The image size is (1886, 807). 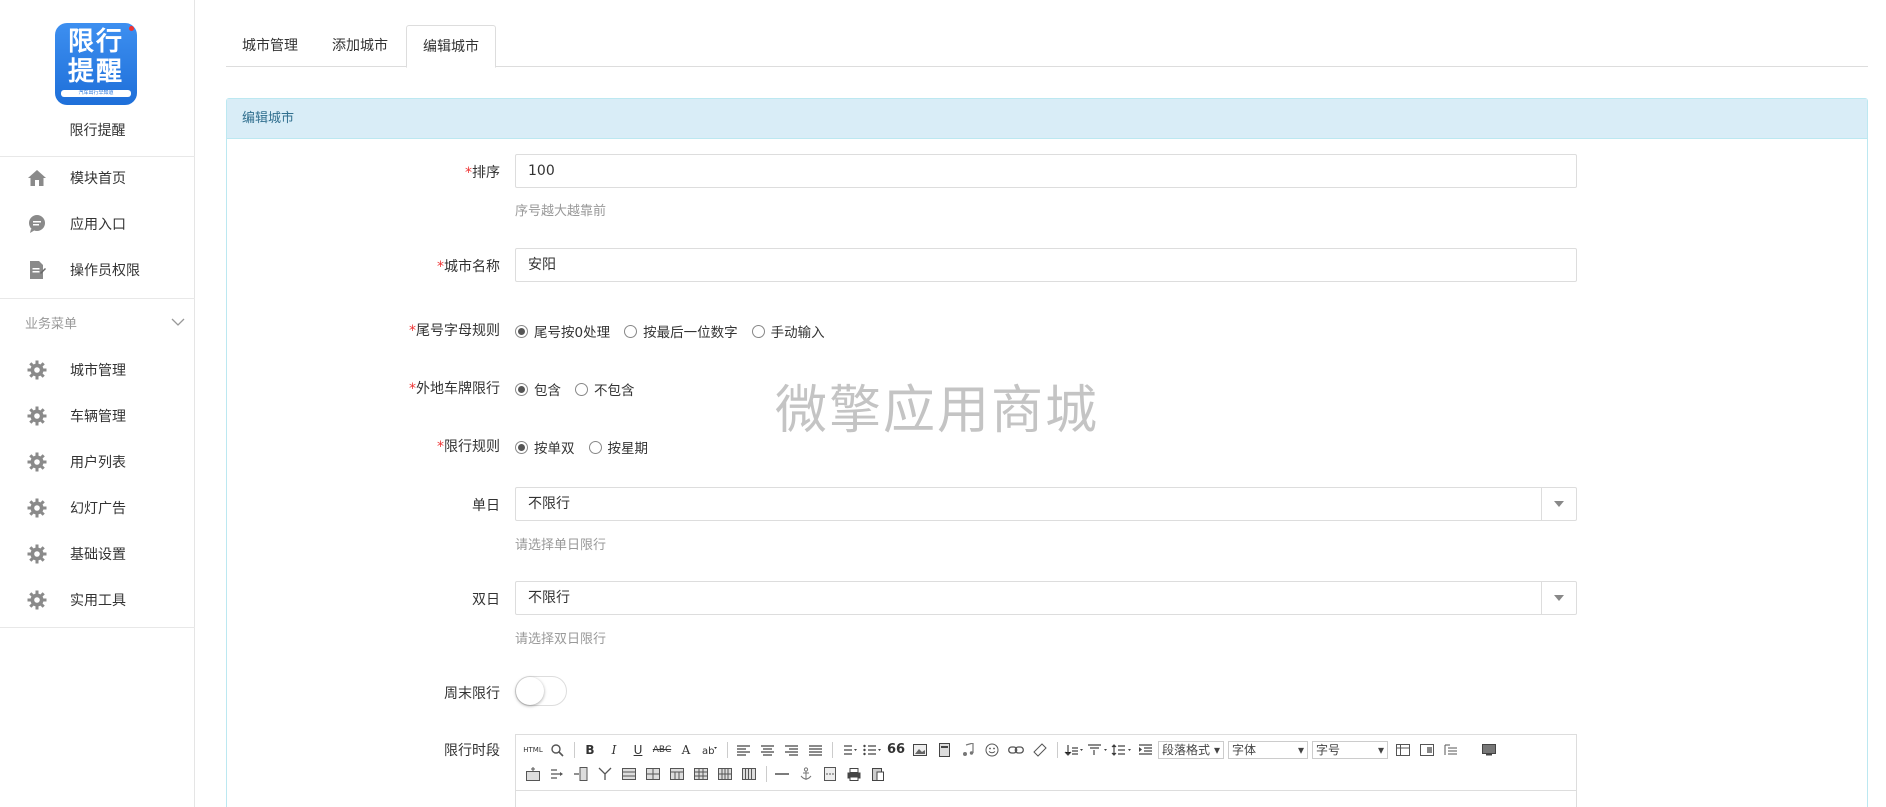 What do you see at coordinates (782, 774) in the screenshot?
I see `horizontal-rule-icon` at bounding box center [782, 774].